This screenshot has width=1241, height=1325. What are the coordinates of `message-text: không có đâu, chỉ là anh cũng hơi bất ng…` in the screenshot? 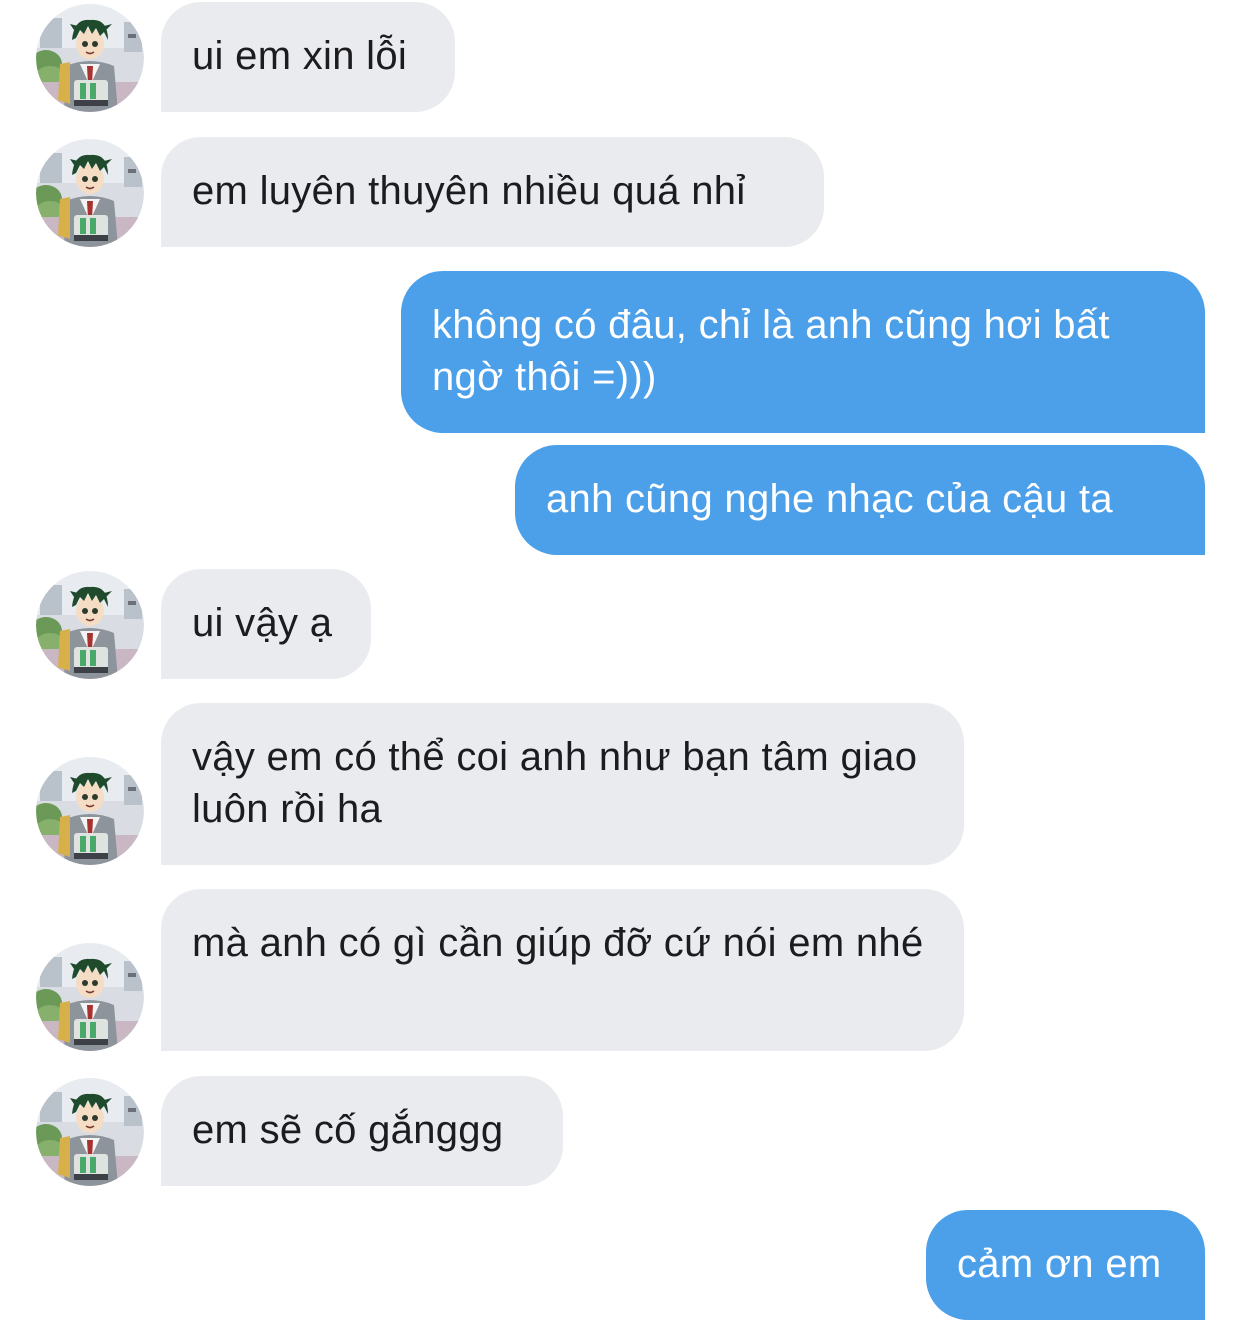 It's located at (771, 351).